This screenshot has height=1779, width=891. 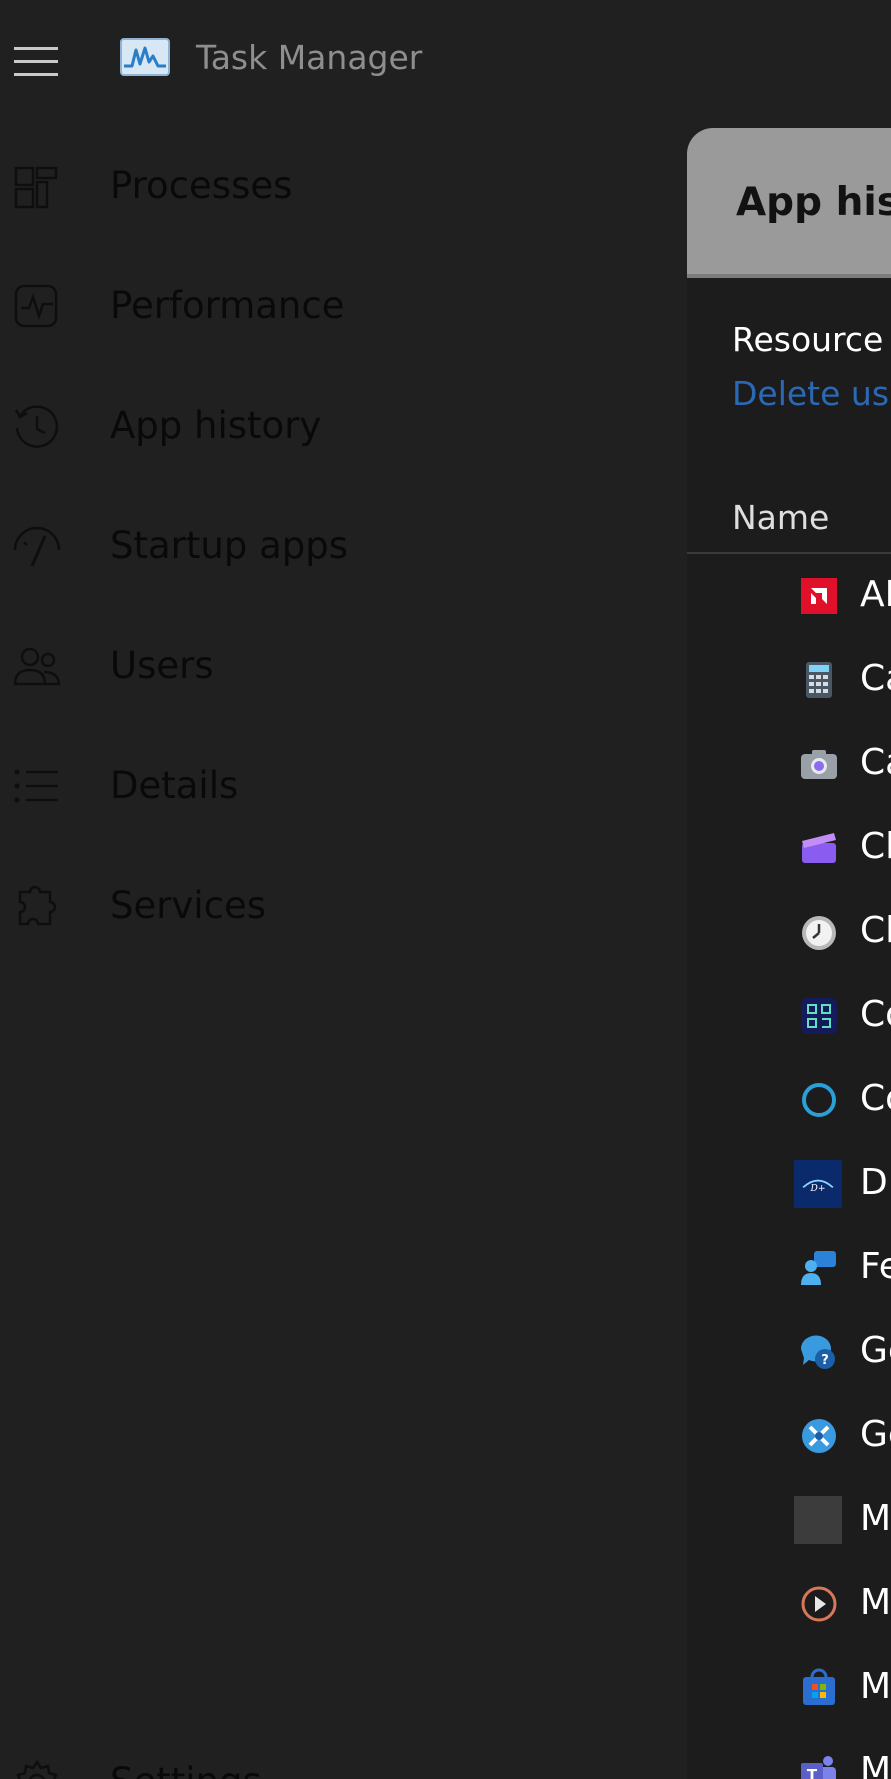 I want to click on hamburger-menu-icon, so click(x=36, y=62).